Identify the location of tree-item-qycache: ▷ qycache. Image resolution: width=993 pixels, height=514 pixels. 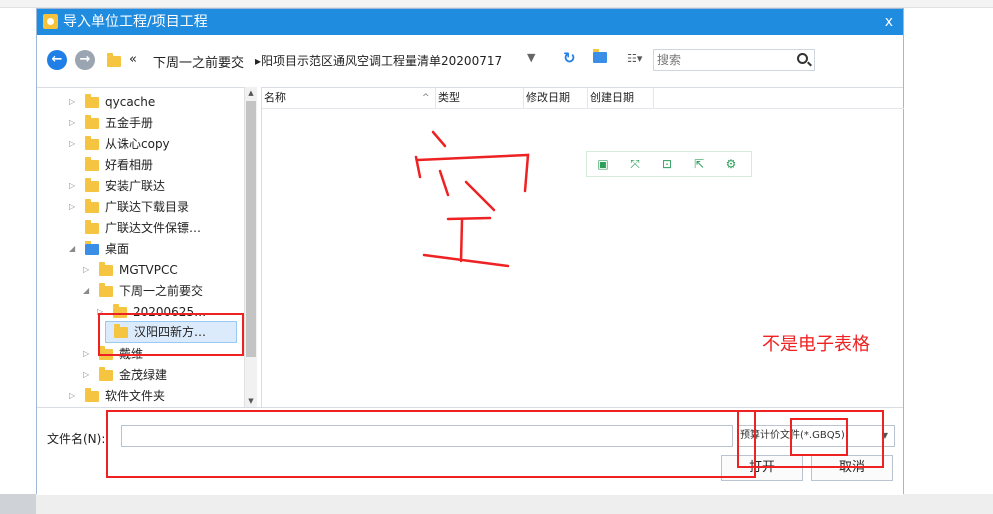
(154, 102).